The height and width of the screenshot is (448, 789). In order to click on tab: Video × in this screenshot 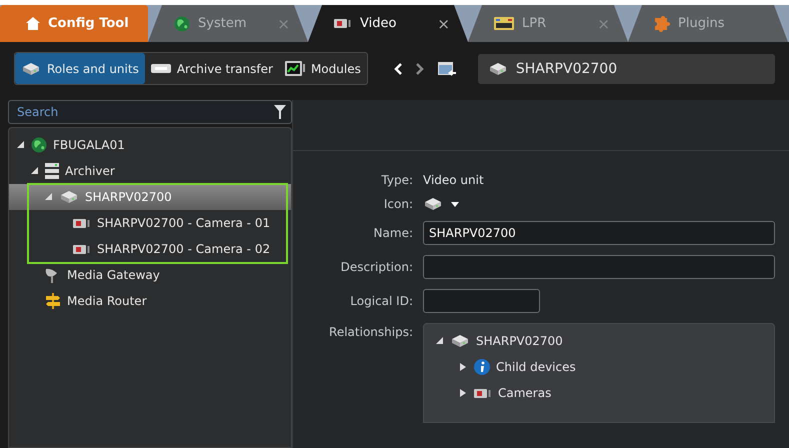, I will do `click(388, 23)`.